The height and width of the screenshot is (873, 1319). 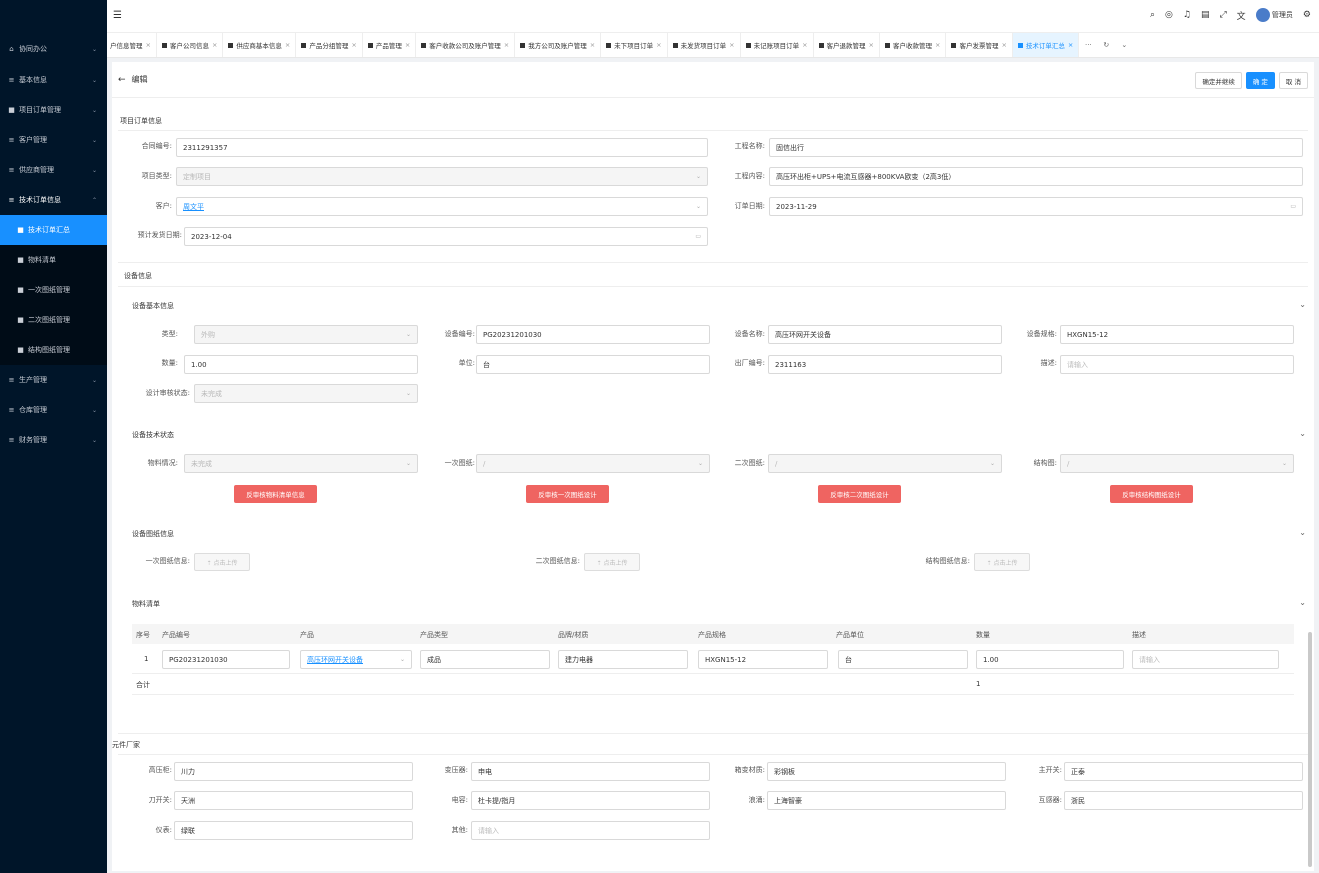 What do you see at coordinates (885, 364) in the screenshot?
I see `factory-no-input: 2311163` at bounding box center [885, 364].